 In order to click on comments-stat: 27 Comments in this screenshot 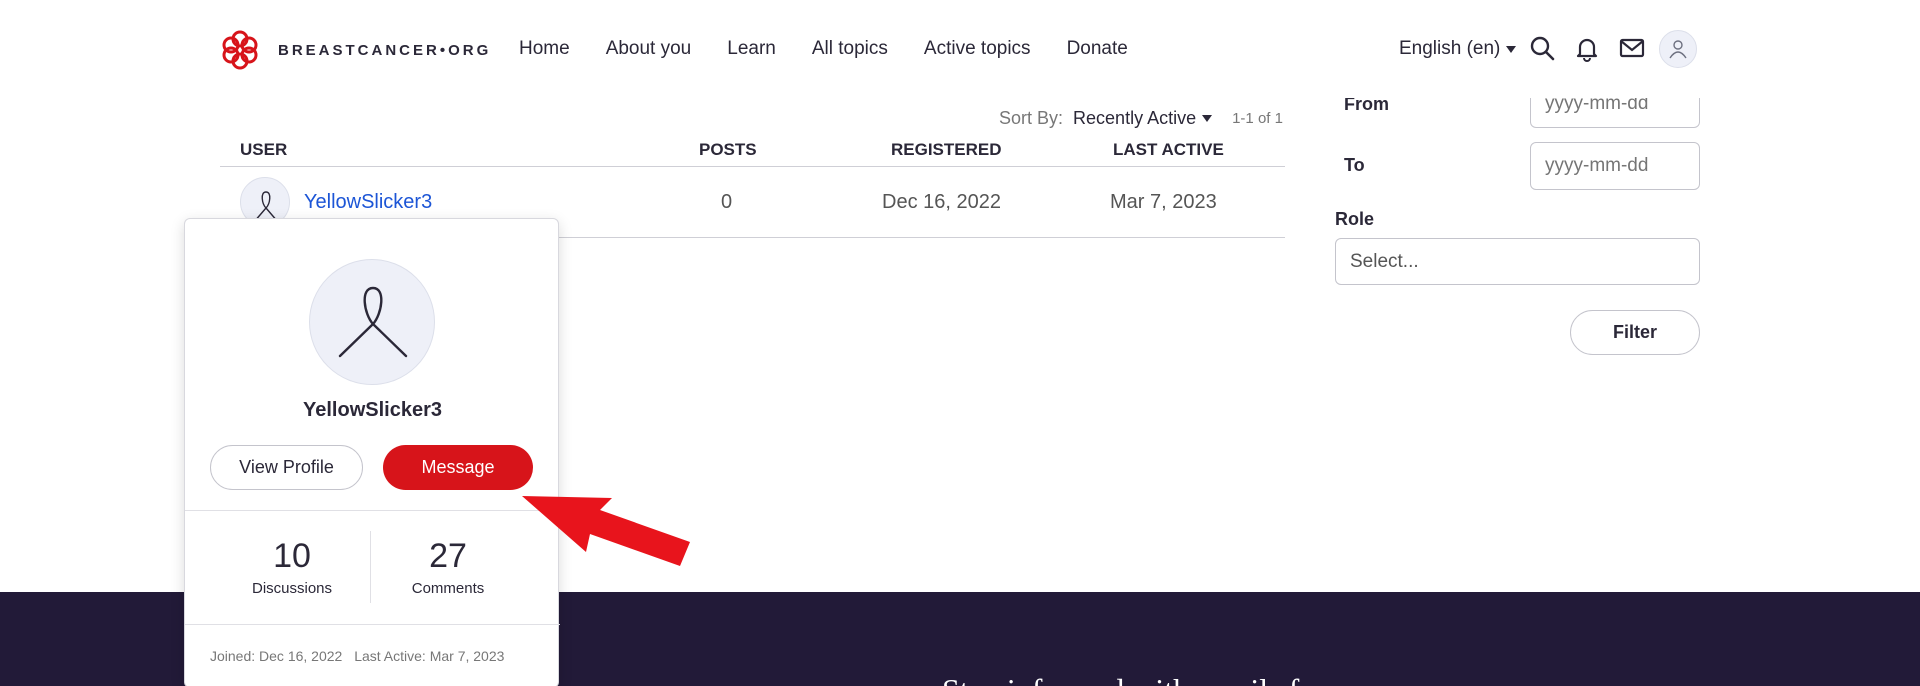, I will do `click(448, 567)`.